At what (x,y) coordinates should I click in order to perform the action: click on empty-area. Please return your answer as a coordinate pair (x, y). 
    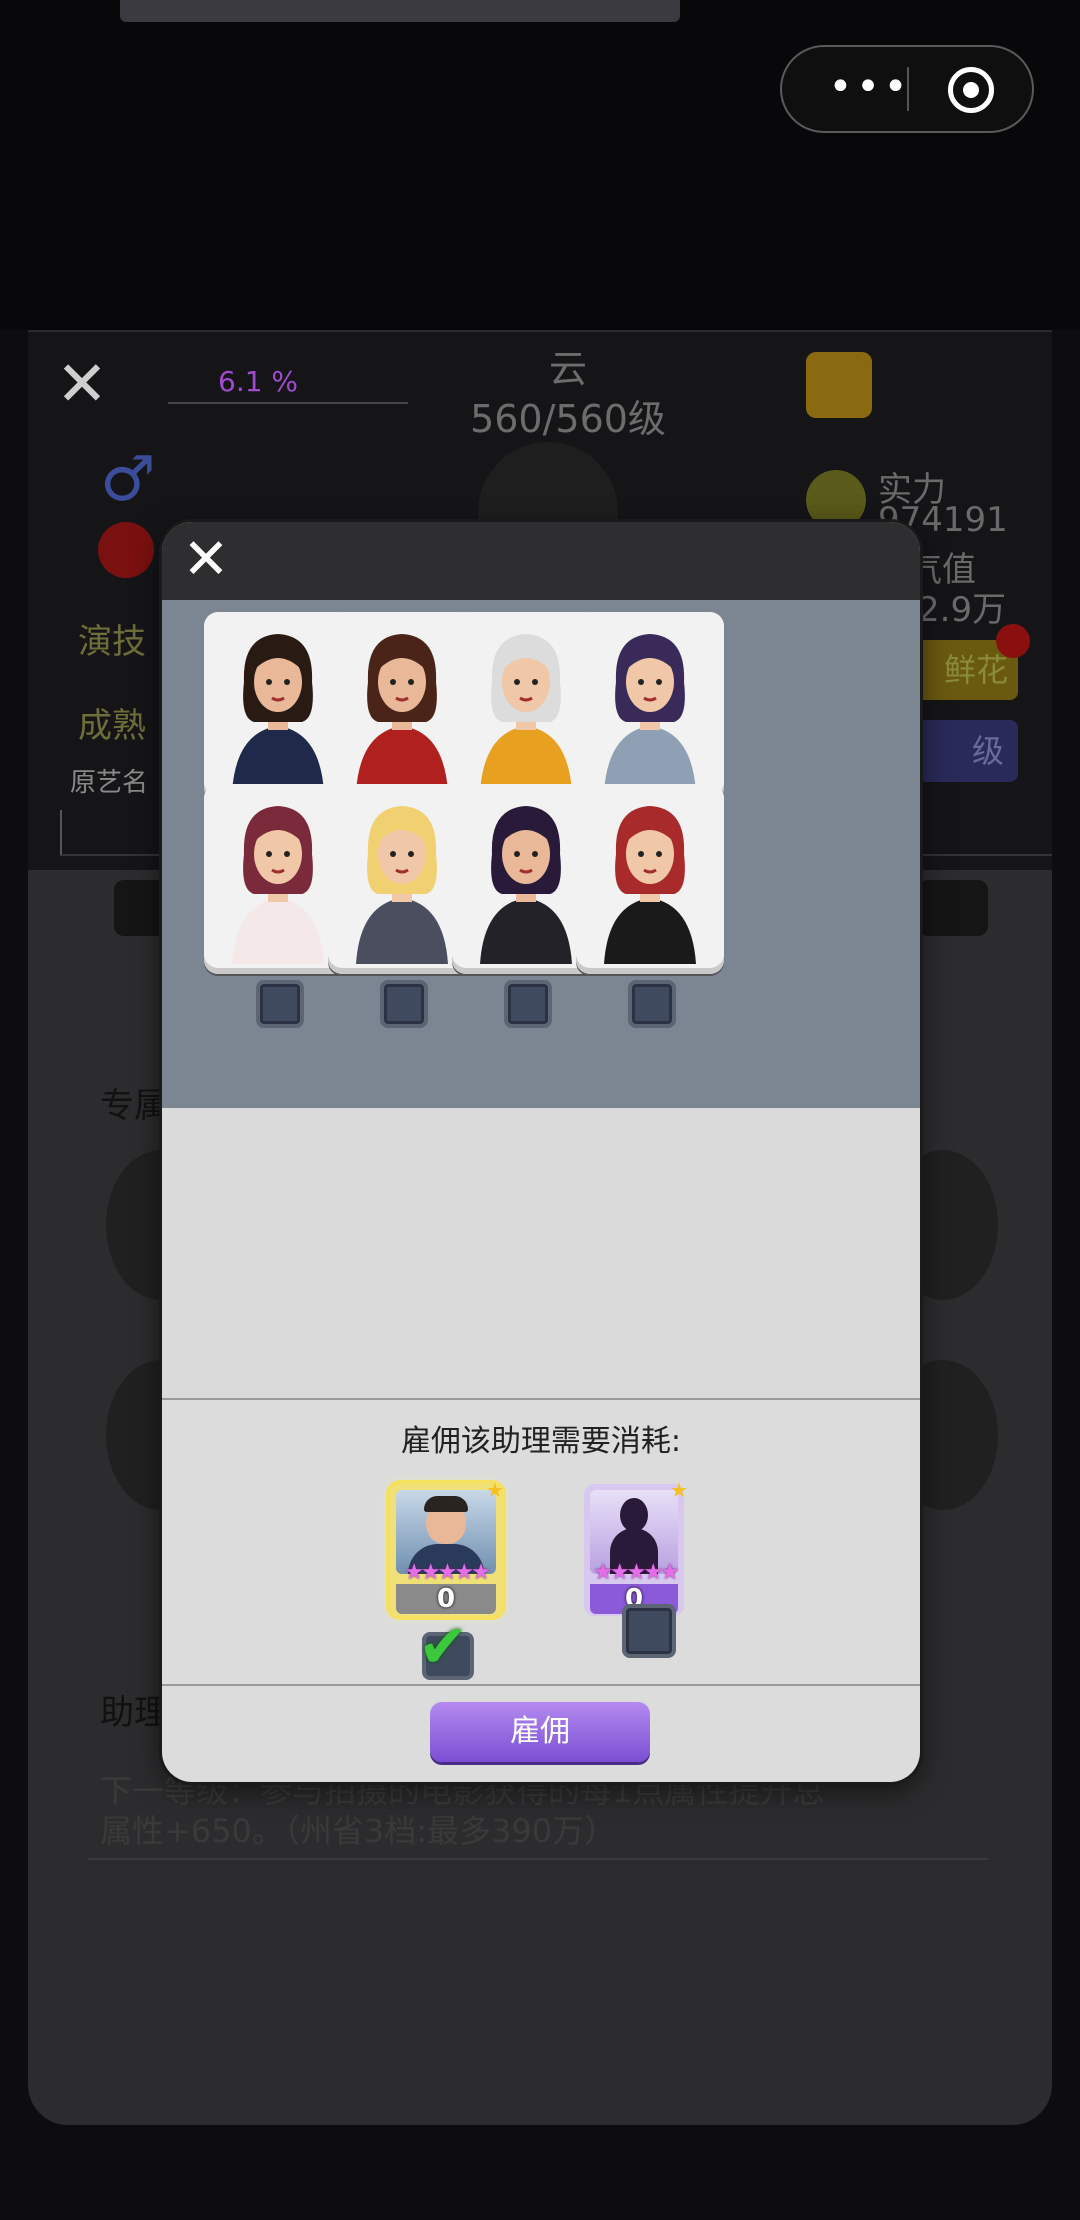
    Looking at the image, I should click on (541, 1253).